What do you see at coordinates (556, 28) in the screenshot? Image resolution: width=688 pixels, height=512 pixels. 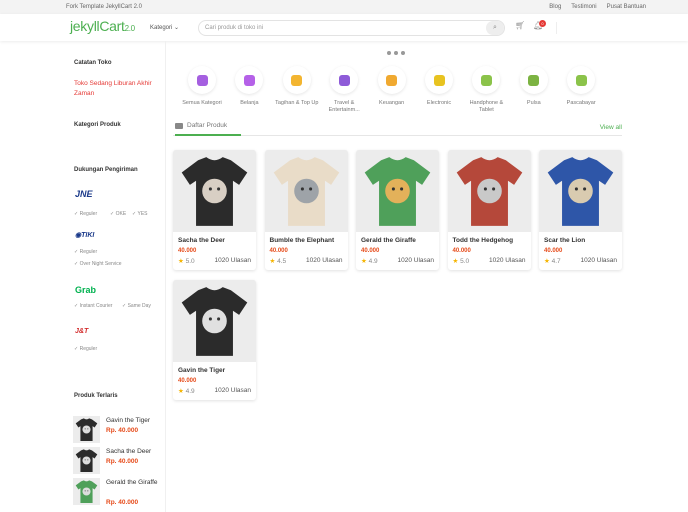 I see `divider` at bounding box center [556, 28].